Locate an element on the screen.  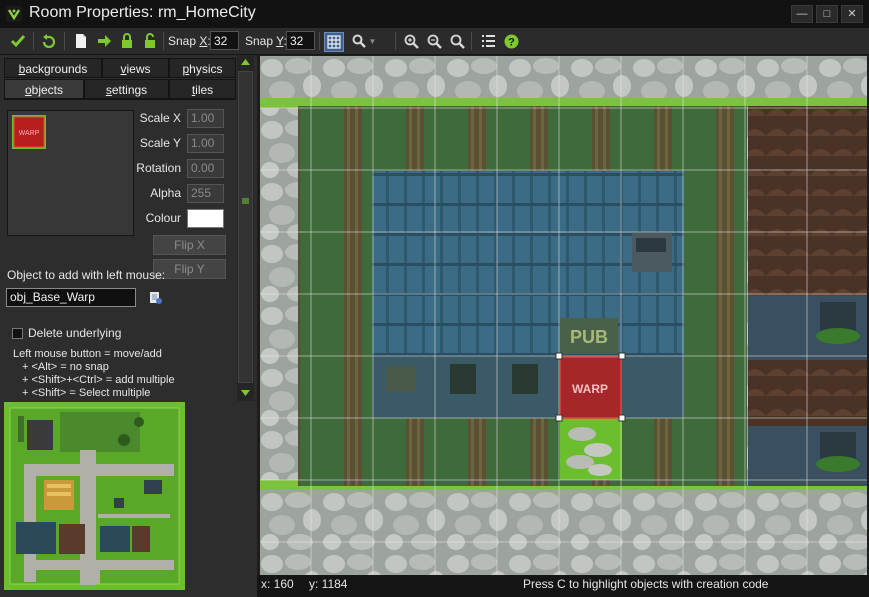
warp-sprite-thumbnail: WARP is located at coordinates (29, 132).